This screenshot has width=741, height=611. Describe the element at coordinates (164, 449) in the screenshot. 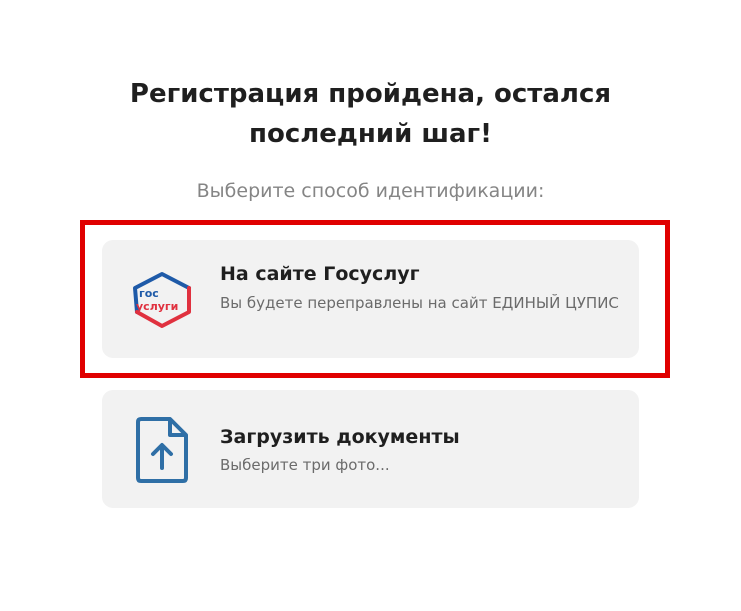

I see `upload-document-icon` at that location.